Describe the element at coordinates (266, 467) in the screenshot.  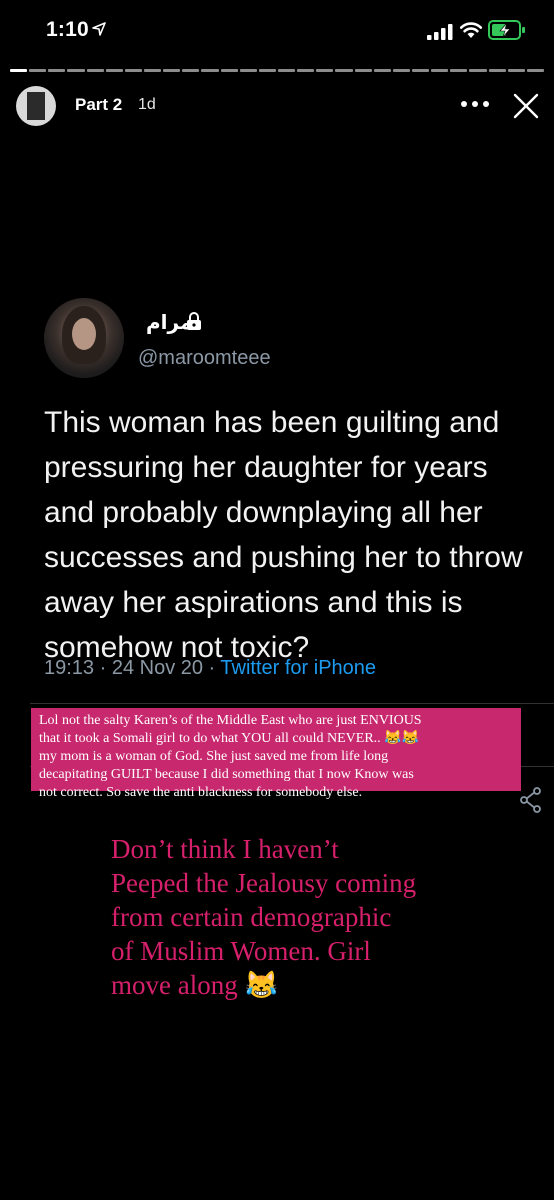
I see `tweet-text-line: pressuring her daughter for years` at that location.